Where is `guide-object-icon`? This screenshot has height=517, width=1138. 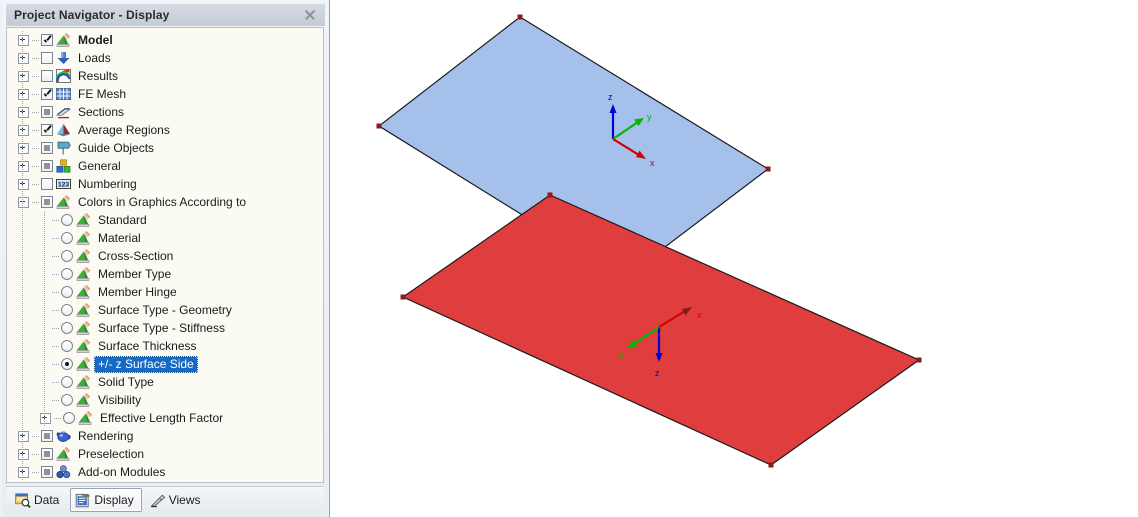
guide-object-icon is located at coordinates (63, 148).